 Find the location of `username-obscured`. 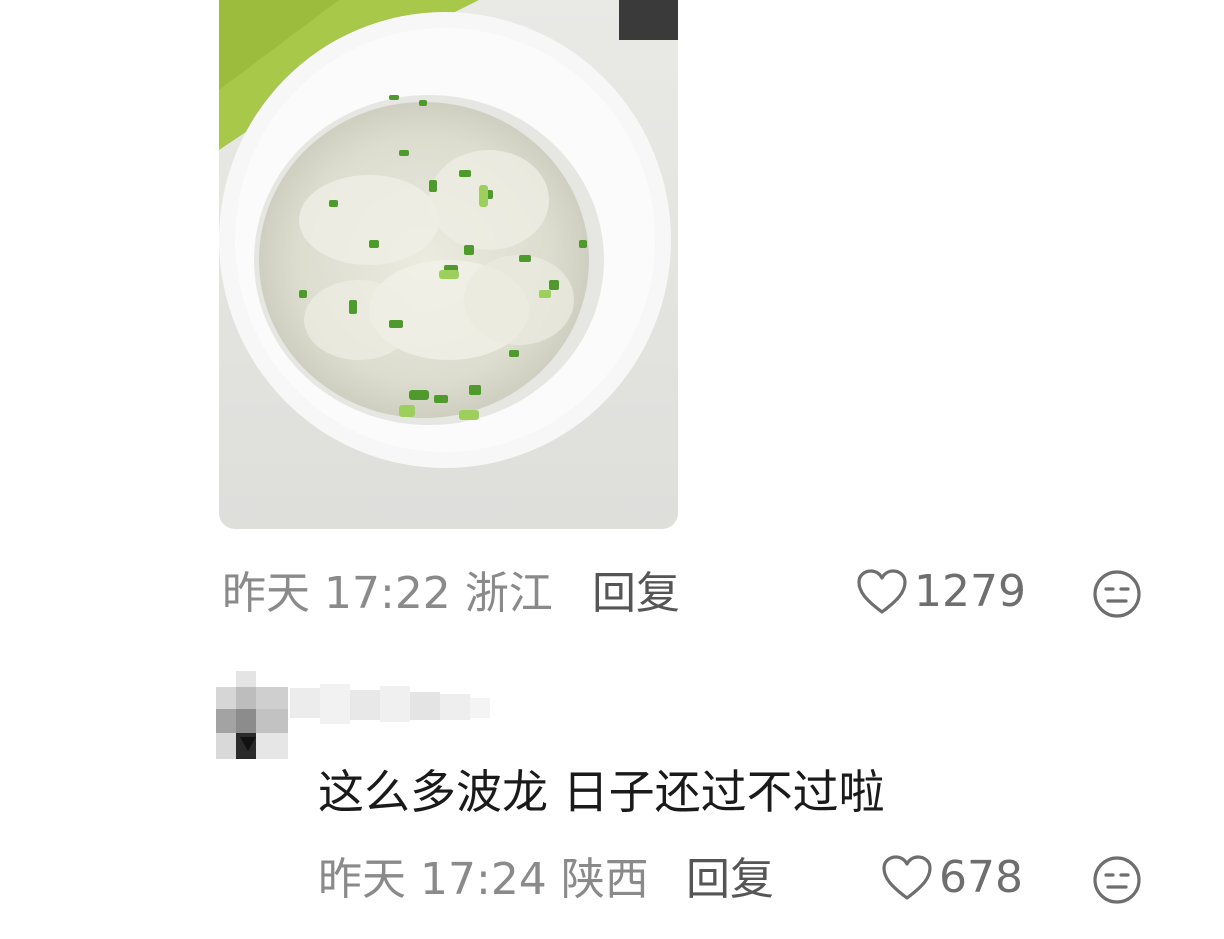

username-obscured is located at coordinates (390, 704).